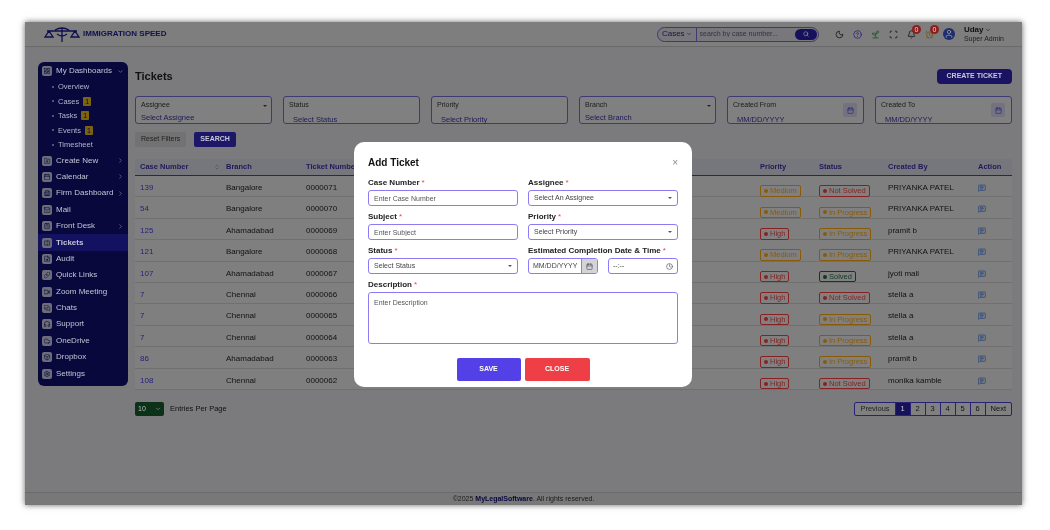  I want to click on fullscreen-icon, so click(893, 34).